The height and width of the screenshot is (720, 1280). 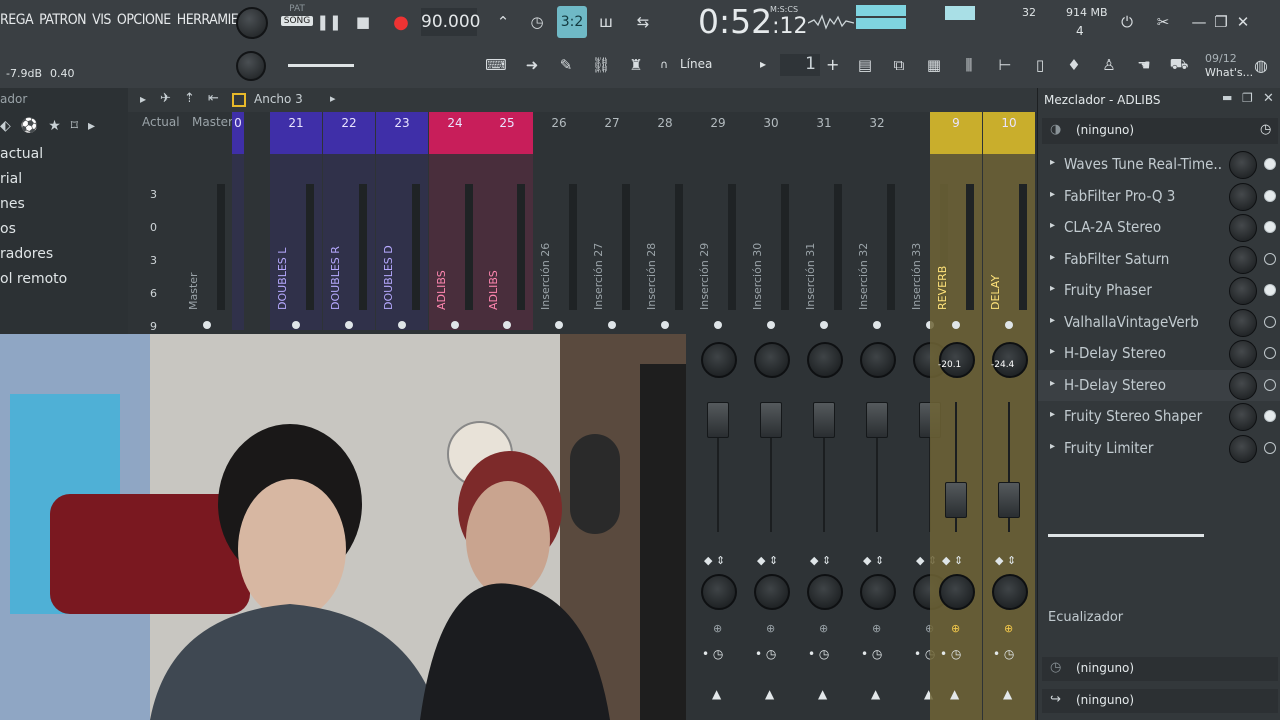 What do you see at coordinates (1127, 22) in the screenshot?
I see `cpu-reset-button: ⏻` at bounding box center [1127, 22].